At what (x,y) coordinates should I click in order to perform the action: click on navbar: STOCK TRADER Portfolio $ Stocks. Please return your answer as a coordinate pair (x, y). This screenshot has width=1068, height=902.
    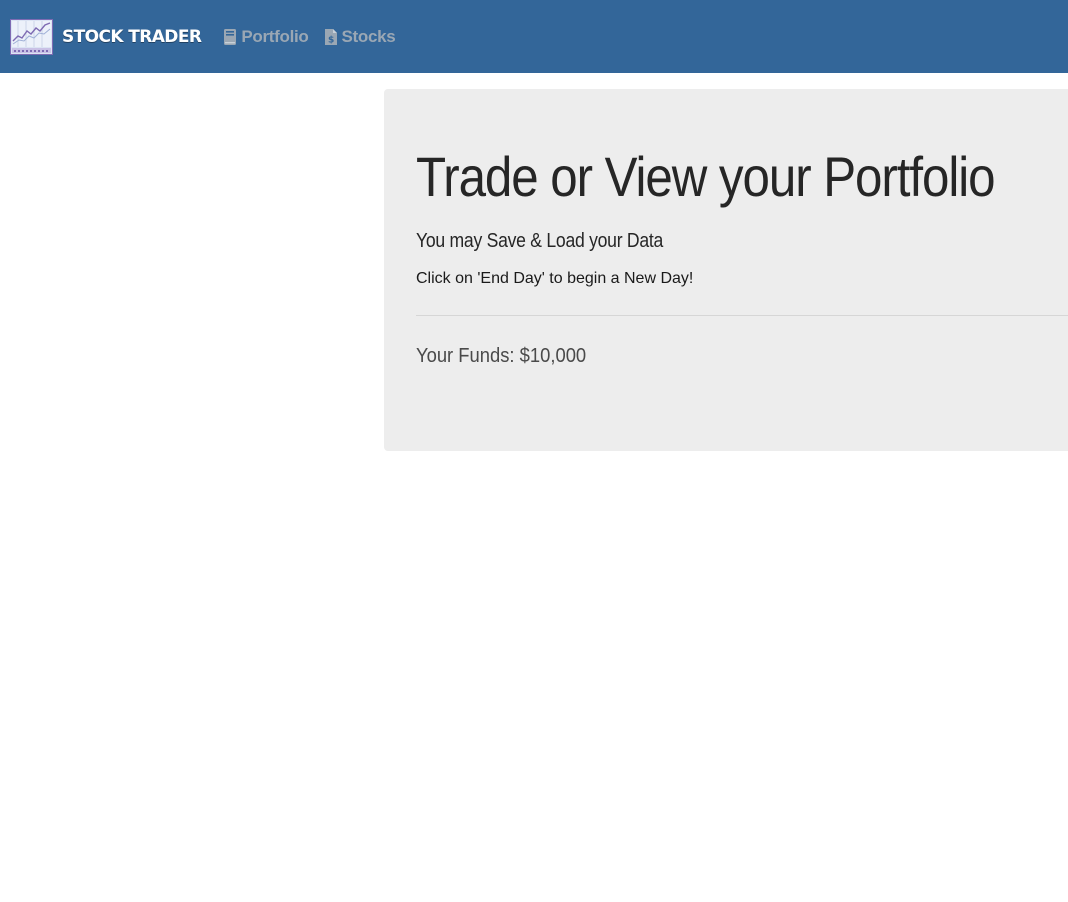
    Looking at the image, I should click on (534, 36).